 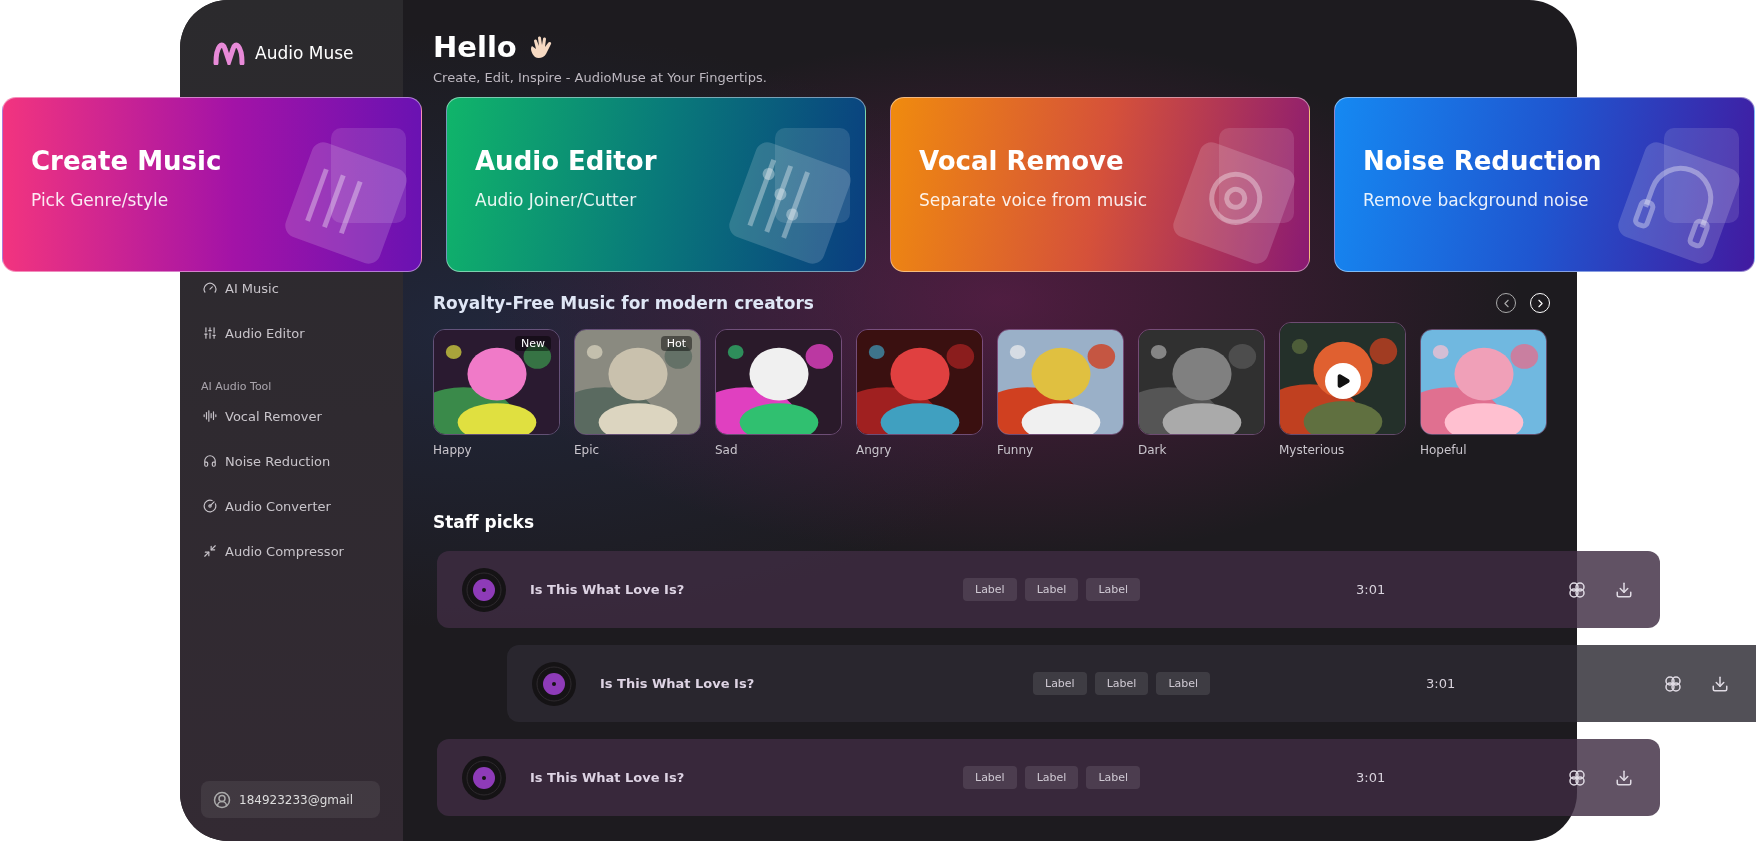 What do you see at coordinates (1016, 450) in the screenshot?
I see `genre-label: Funny` at bounding box center [1016, 450].